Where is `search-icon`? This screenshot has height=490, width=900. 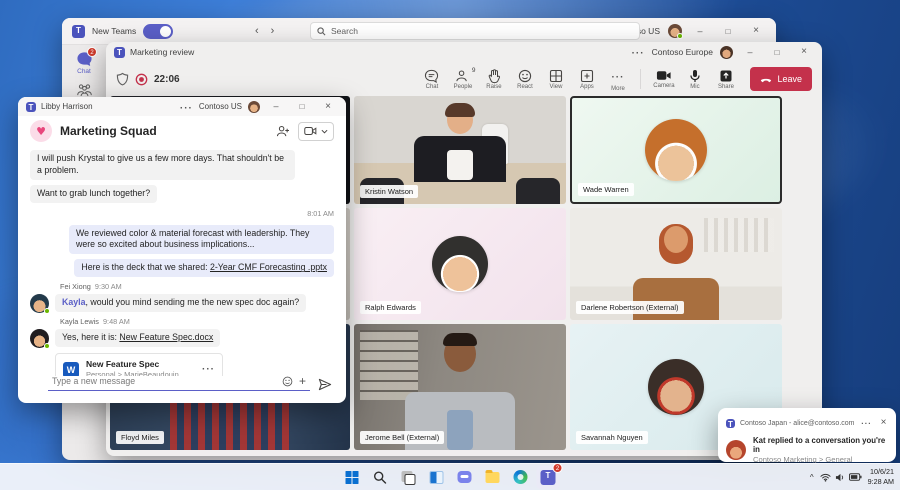
search-icon is located at coordinates (321, 30).